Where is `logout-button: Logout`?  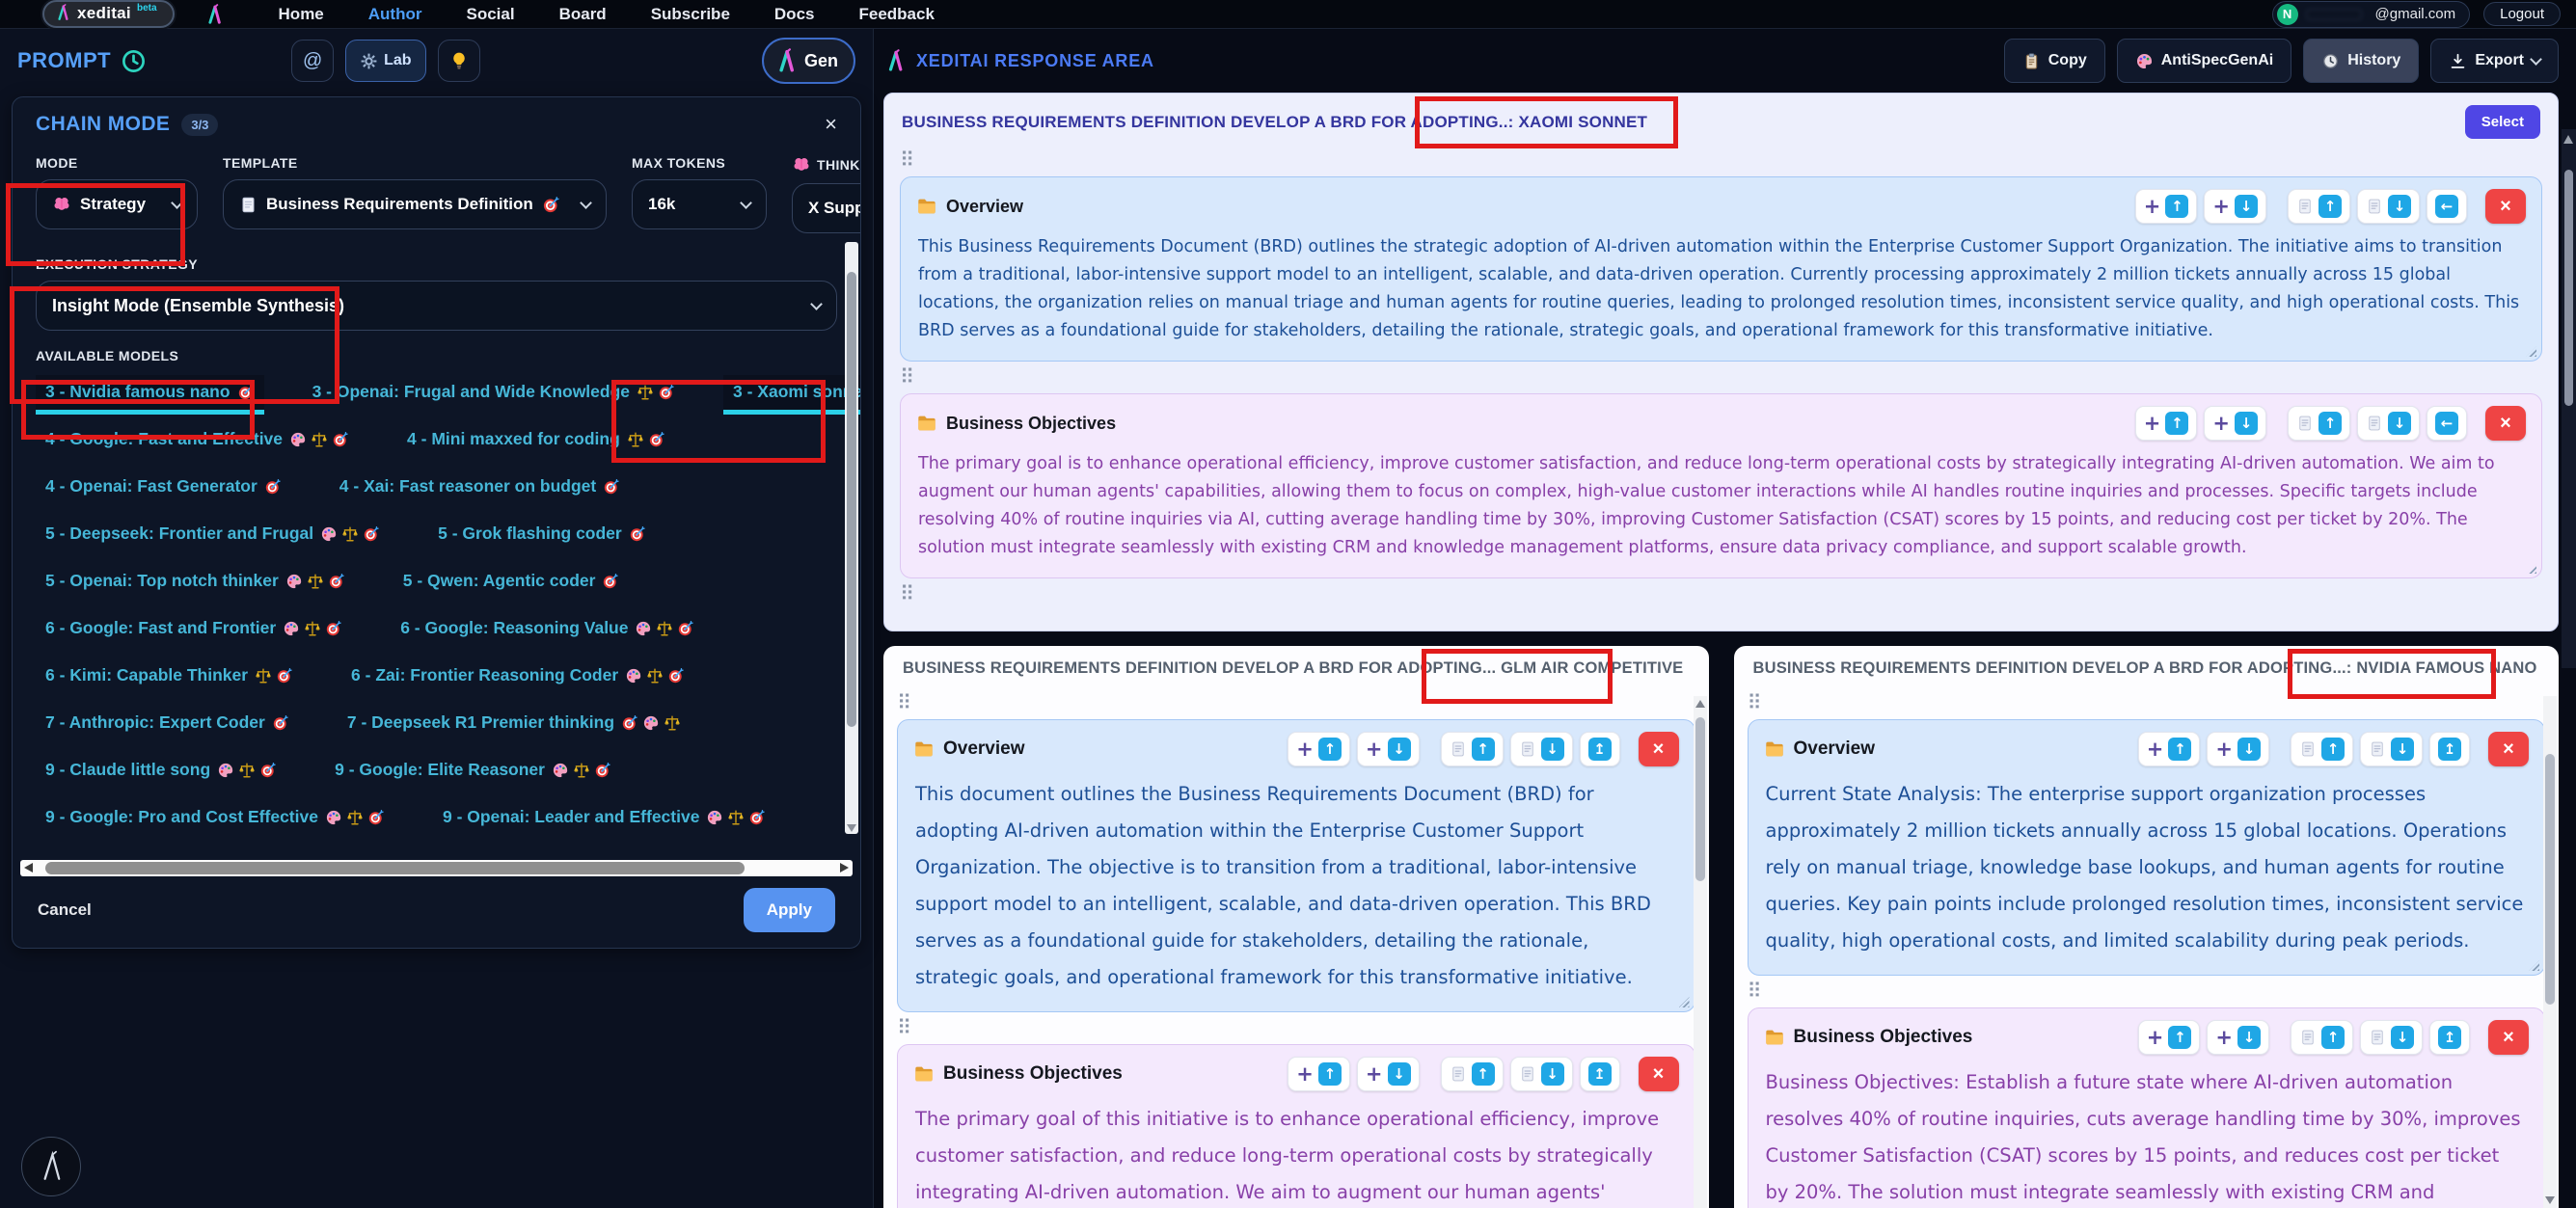
logout-button: Logout is located at coordinates (2522, 14).